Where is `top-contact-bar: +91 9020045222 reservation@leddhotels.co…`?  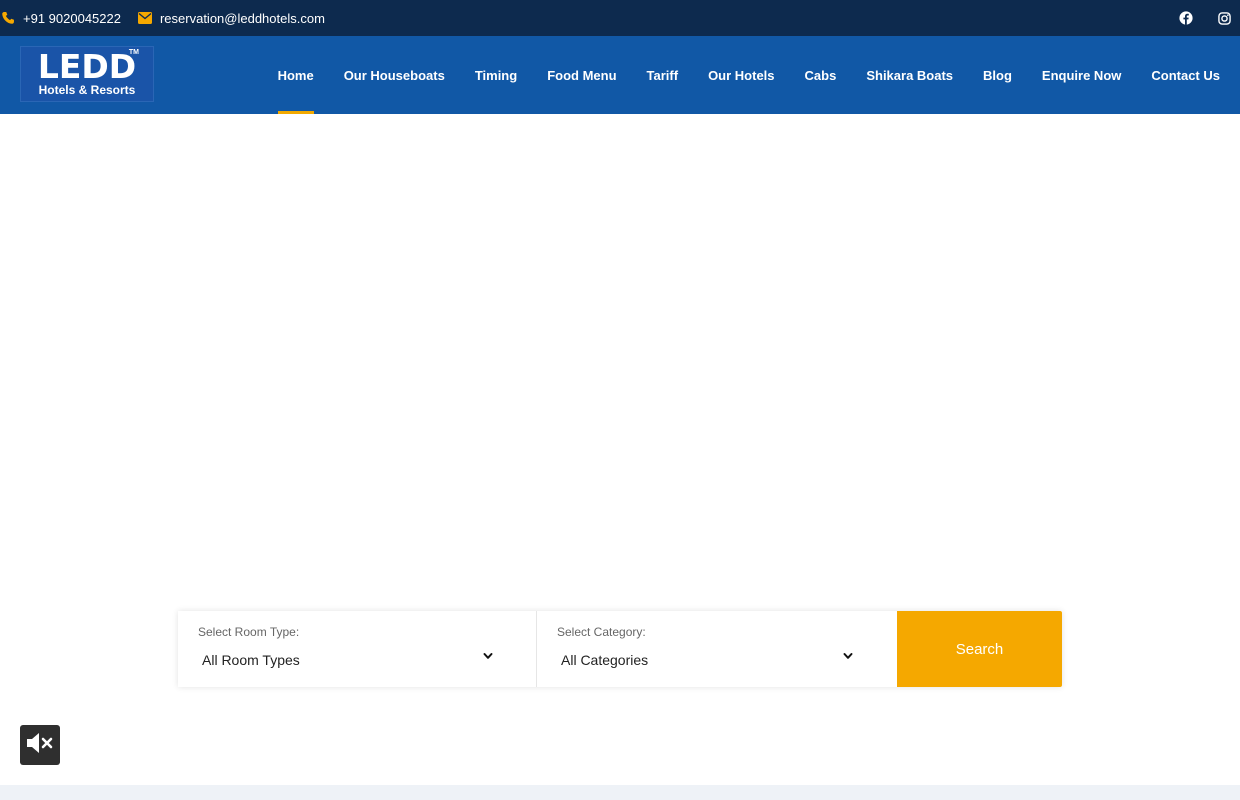 top-contact-bar: +91 9020045222 reservation@leddhotels.co… is located at coordinates (620, 18).